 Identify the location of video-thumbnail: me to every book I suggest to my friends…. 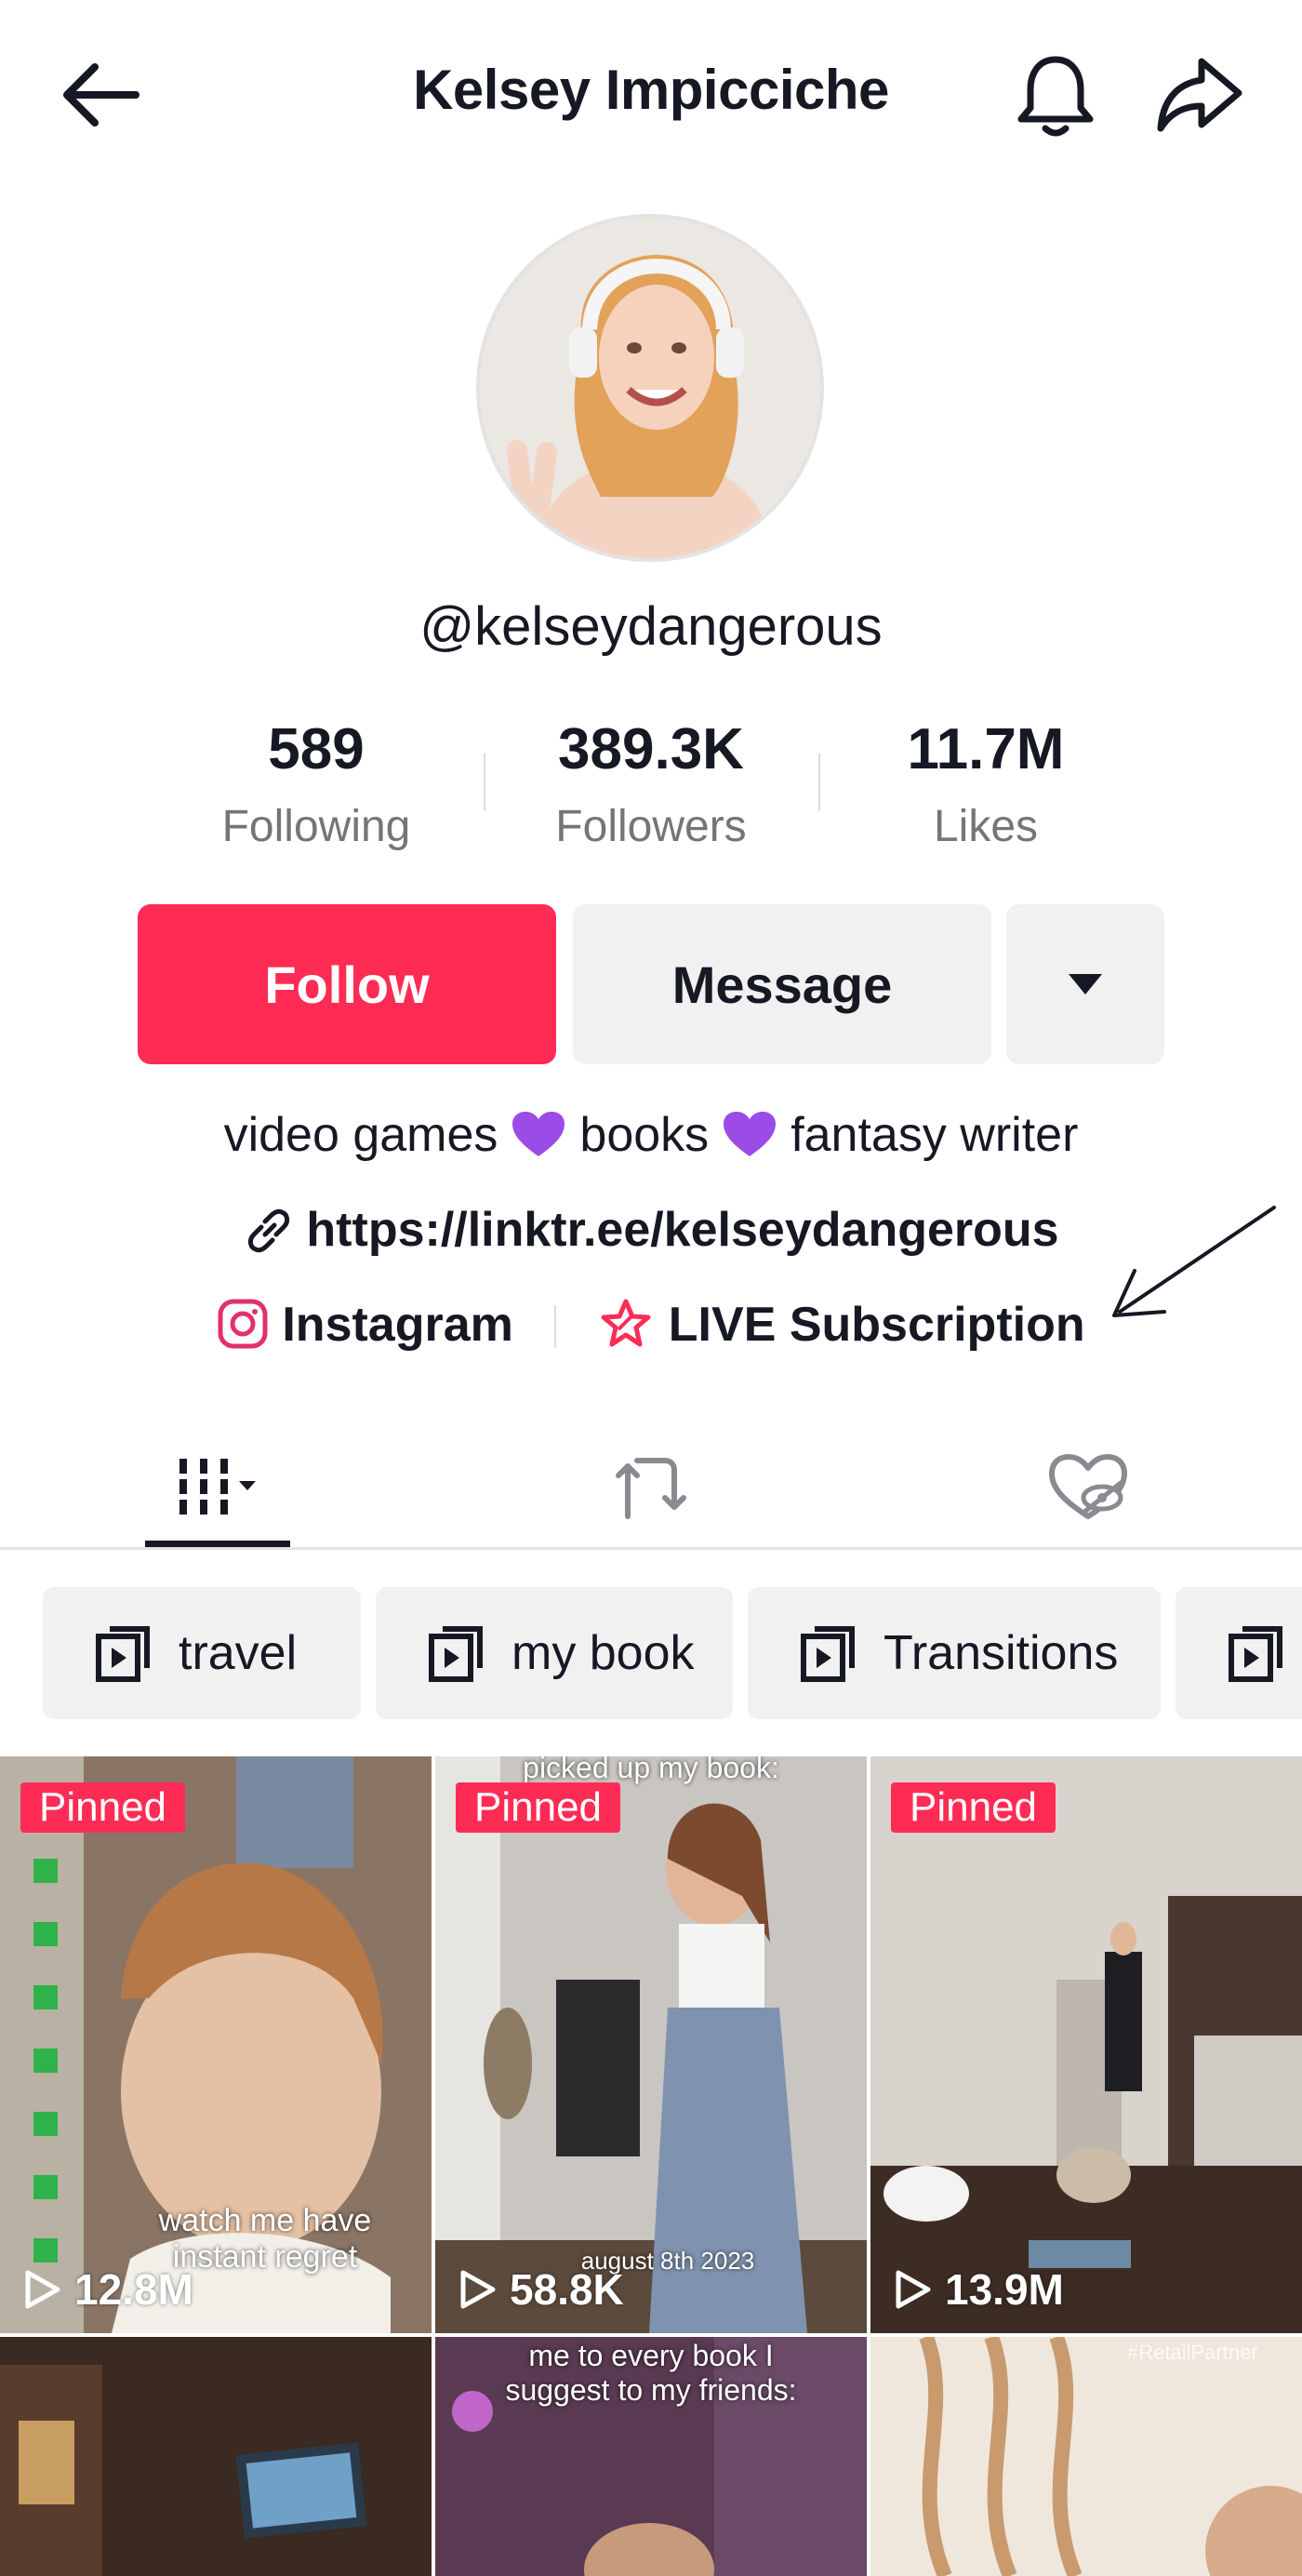
(651, 2456).